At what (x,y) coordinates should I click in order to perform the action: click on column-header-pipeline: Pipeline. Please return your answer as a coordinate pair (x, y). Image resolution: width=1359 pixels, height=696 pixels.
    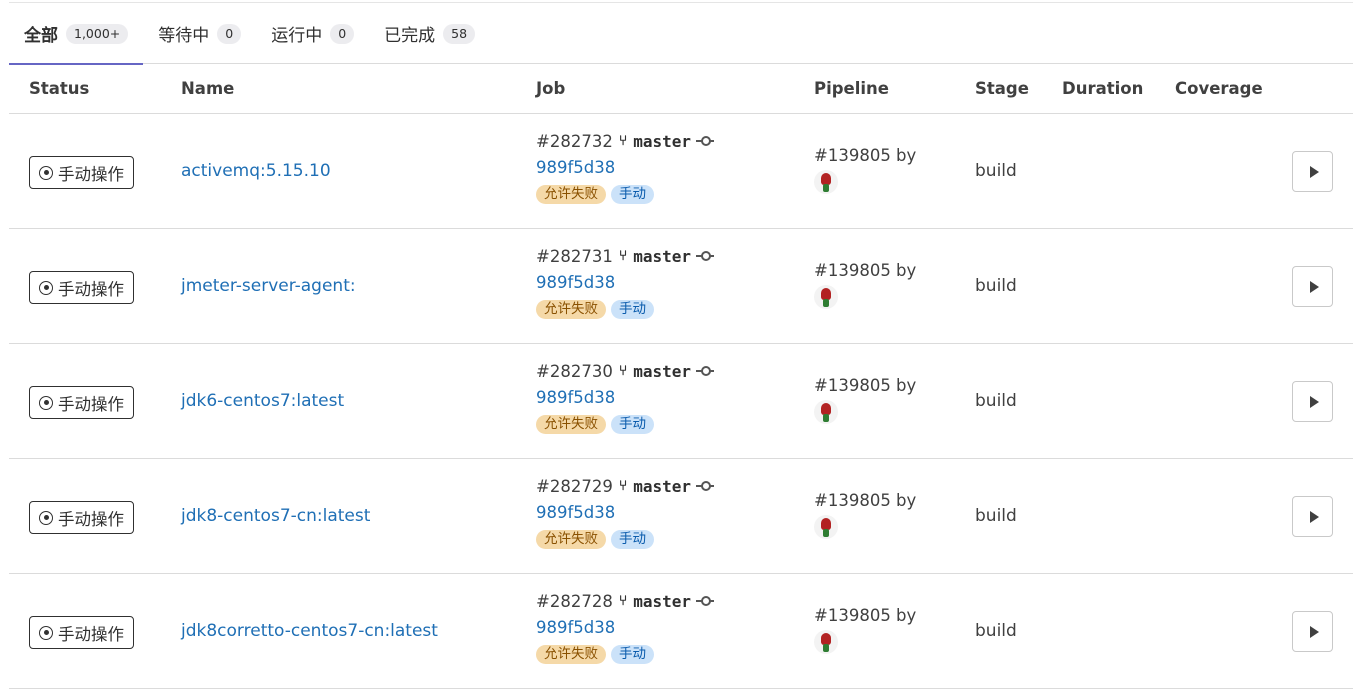
    Looking at the image, I should click on (851, 88).